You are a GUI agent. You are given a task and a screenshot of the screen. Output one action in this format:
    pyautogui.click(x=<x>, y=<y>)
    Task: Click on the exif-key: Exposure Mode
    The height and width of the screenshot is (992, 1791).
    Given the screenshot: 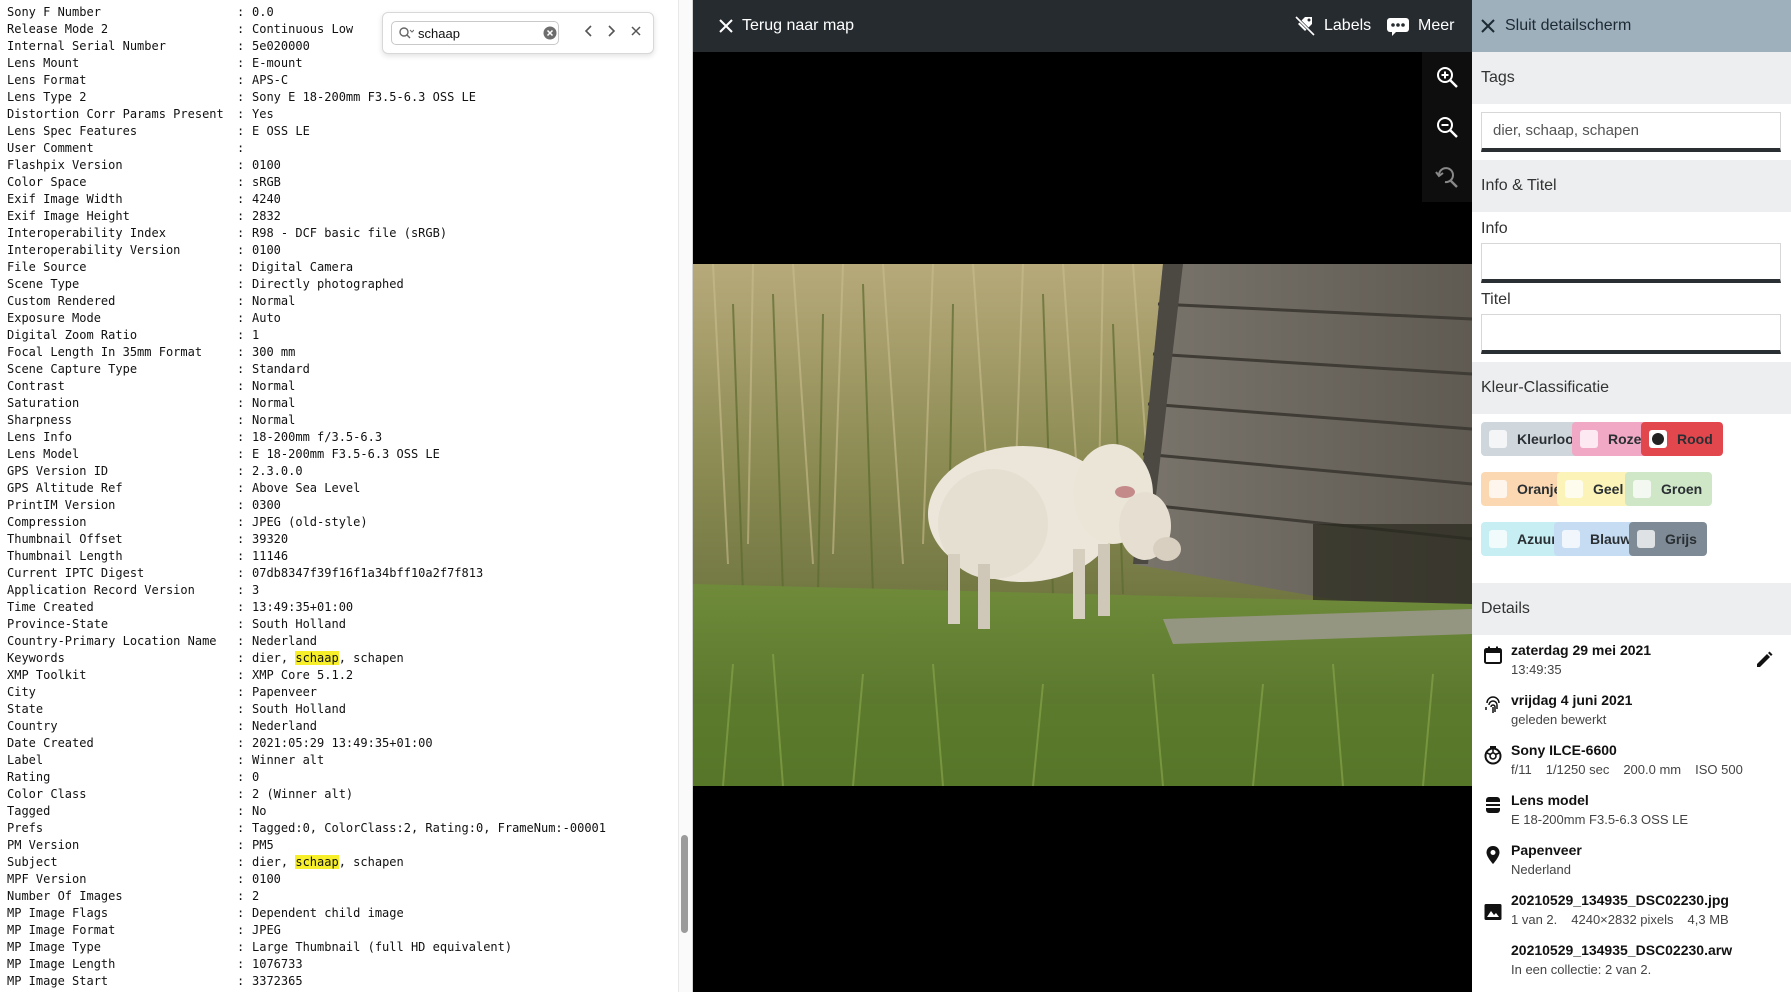 What is the action you would take?
    pyautogui.click(x=54, y=318)
    